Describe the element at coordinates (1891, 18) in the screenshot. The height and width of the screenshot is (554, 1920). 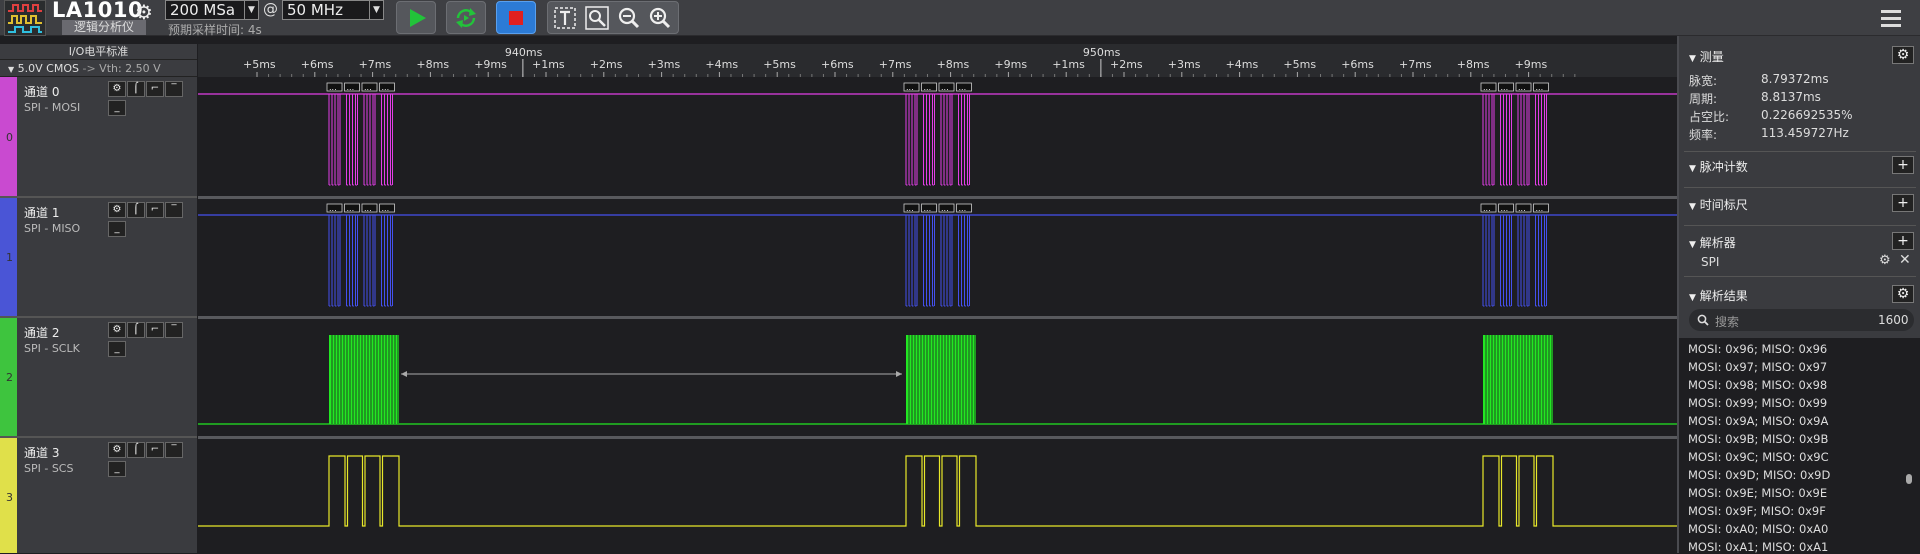
I see `menu-icon` at that location.